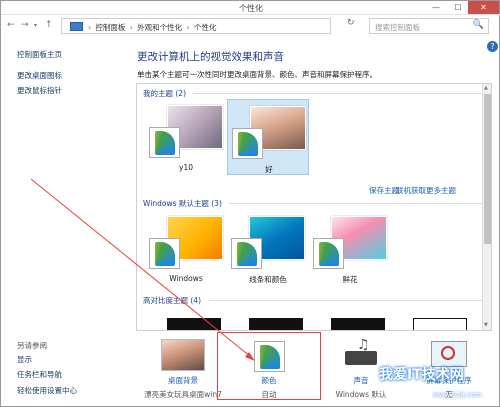 This screenshot has width=500, height=407. What do you see at coordinates (421, 375) in the screenshot?
I see `watermark-logo: 我爱IT技术网` at bounding box center [421, 375].